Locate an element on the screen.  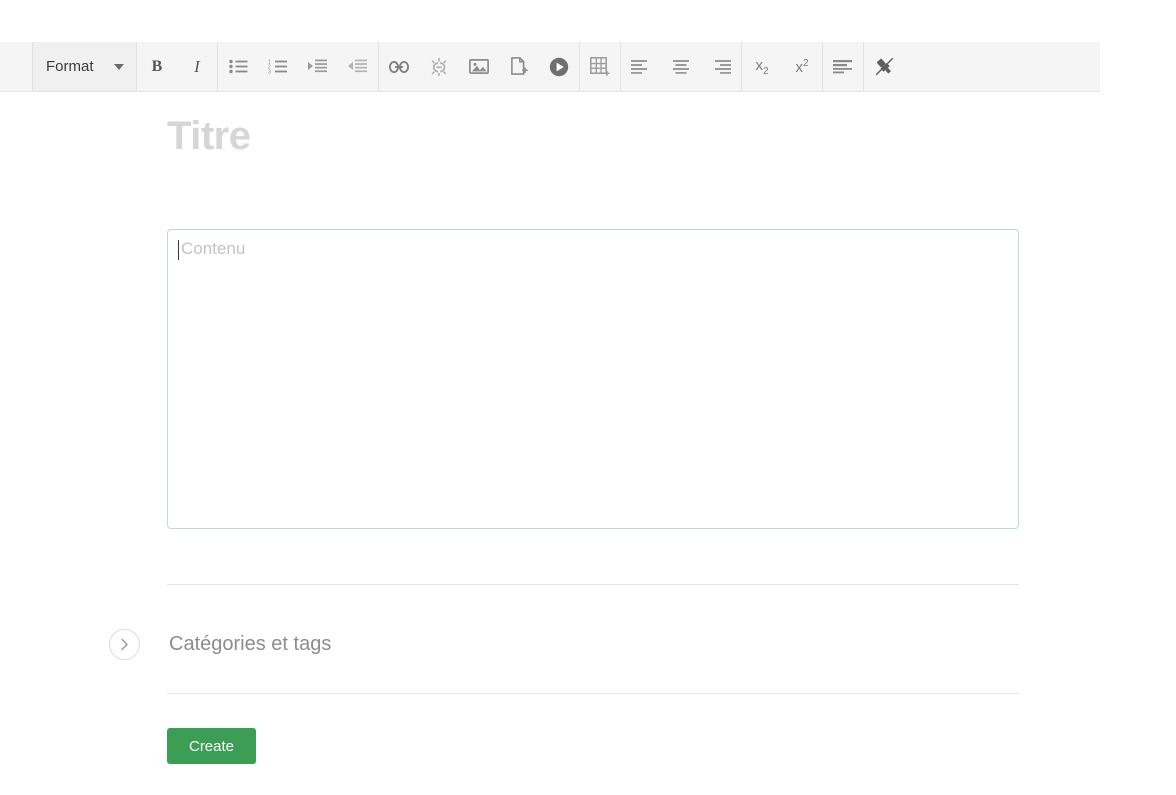
file-add-icon is located at coordinates (519, 66).